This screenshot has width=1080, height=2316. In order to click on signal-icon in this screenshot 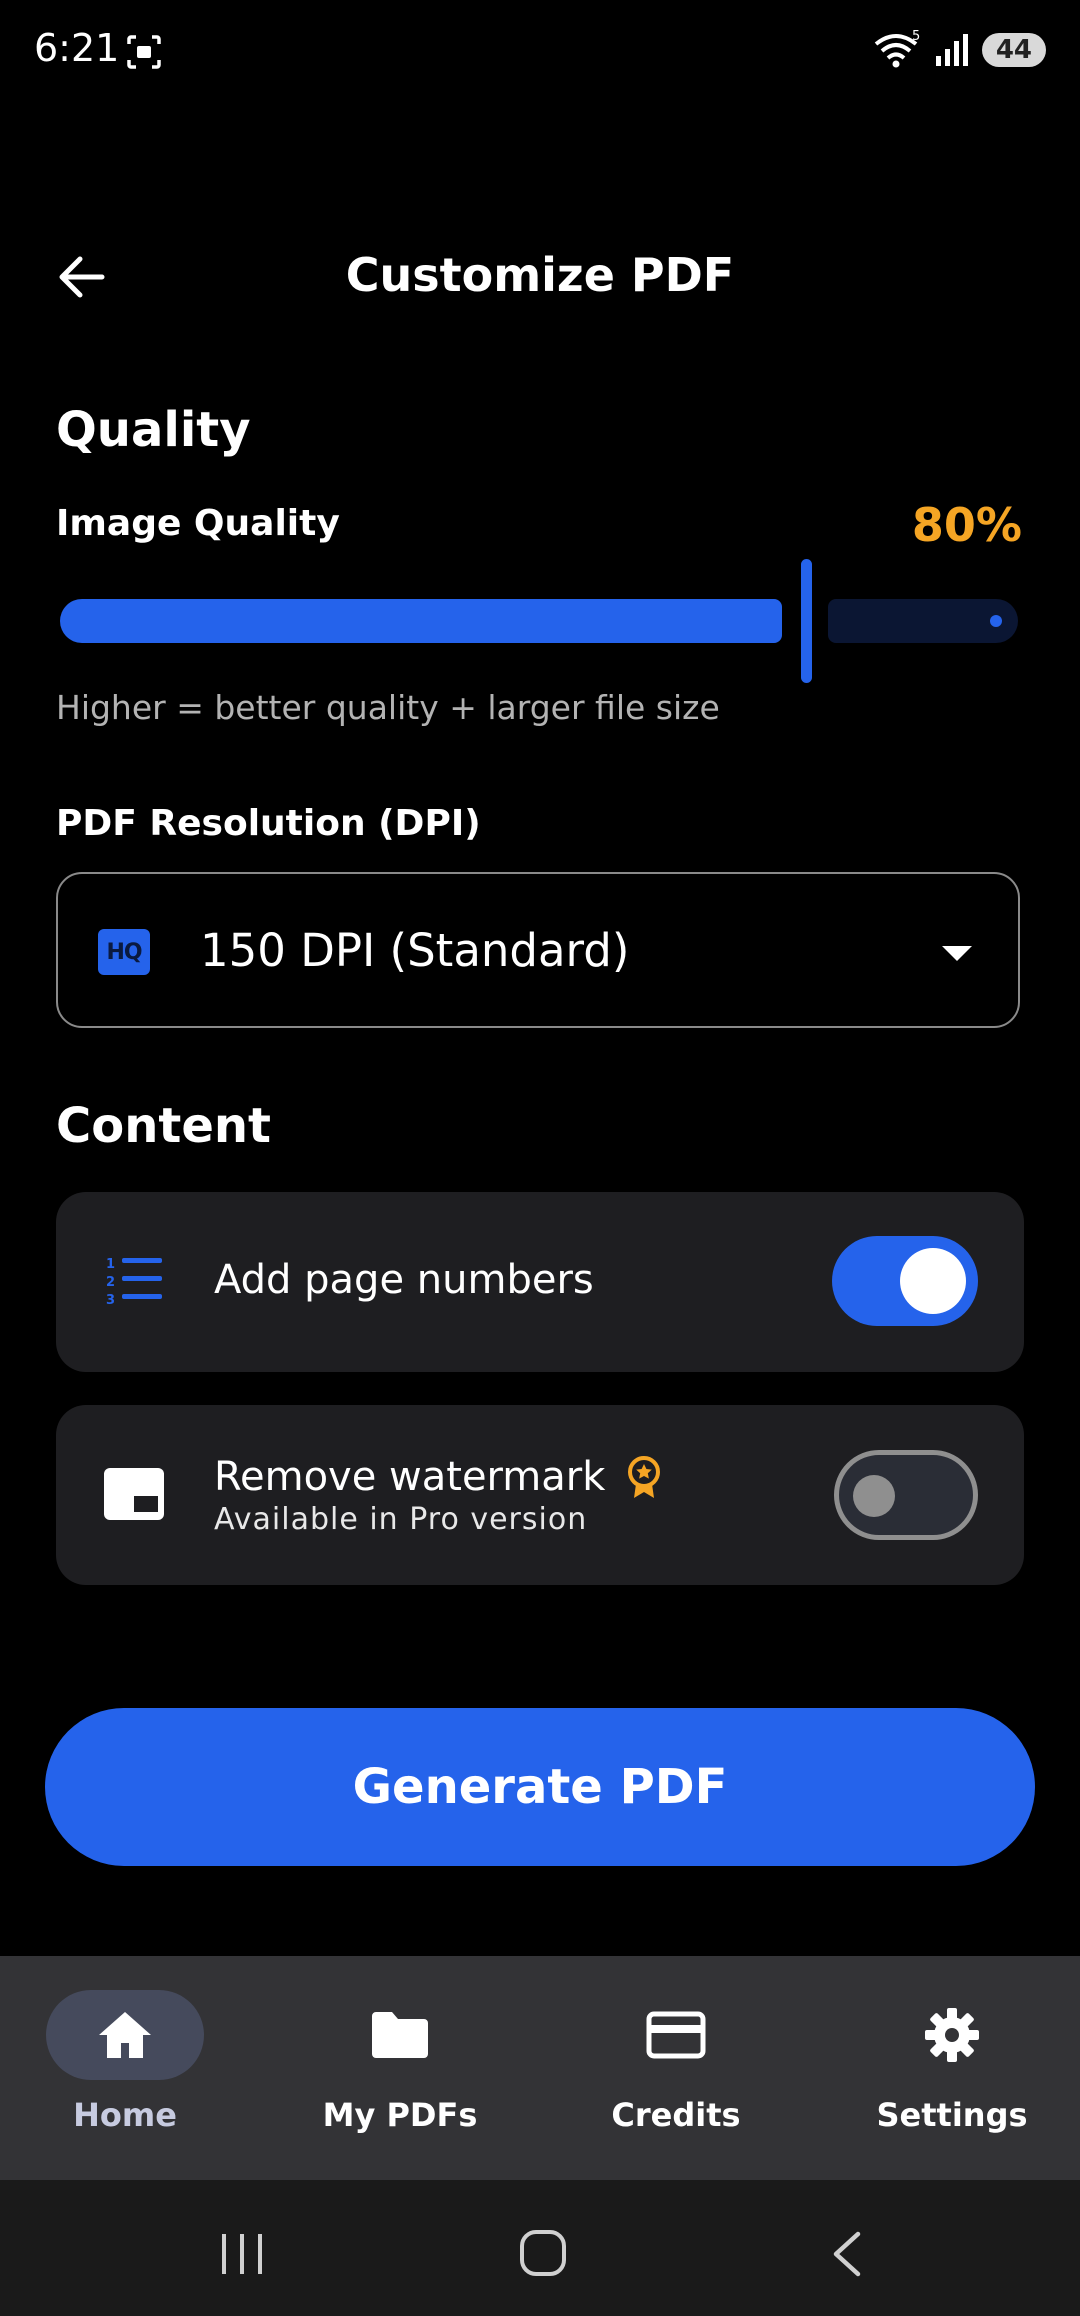, I will do `click(951, 50)`.